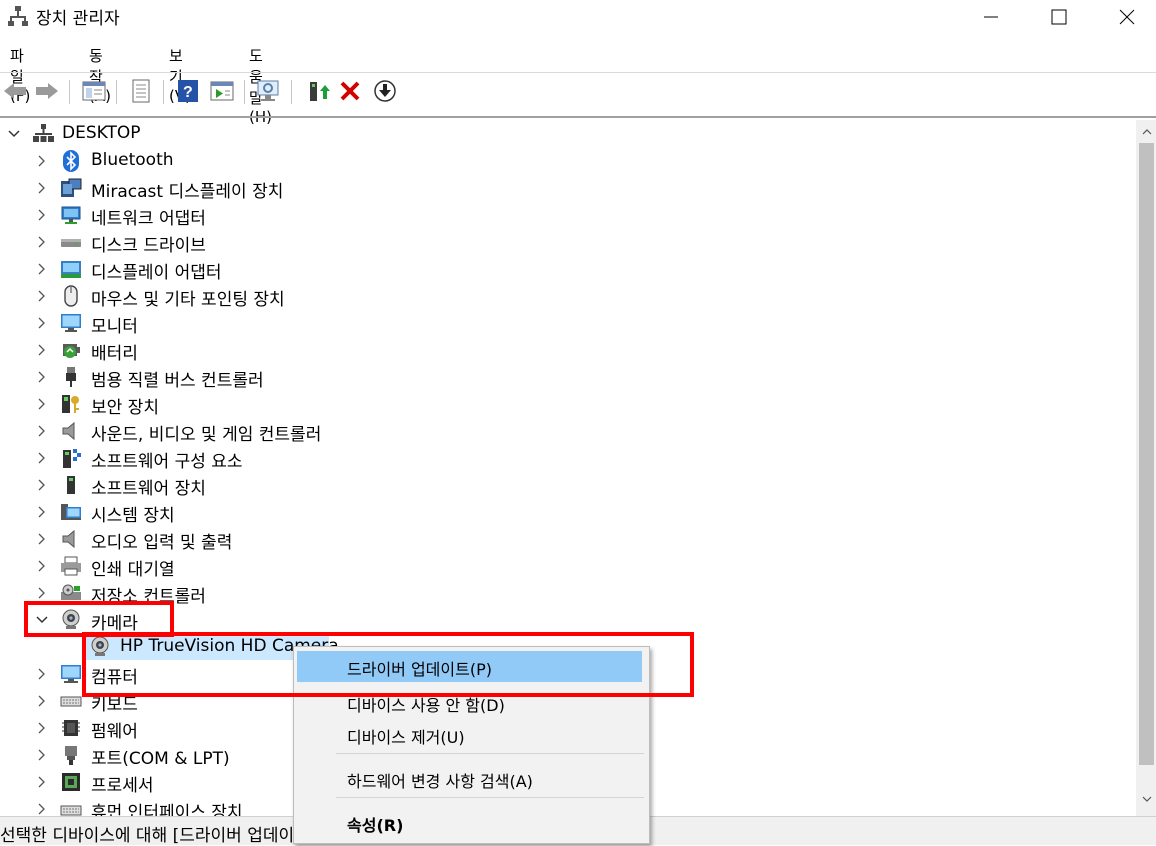 The width and height of the screenshot is (1156, 846). Describe the element at coordinates (222, 91) in the screenshot. I see `run-icon` at that location.